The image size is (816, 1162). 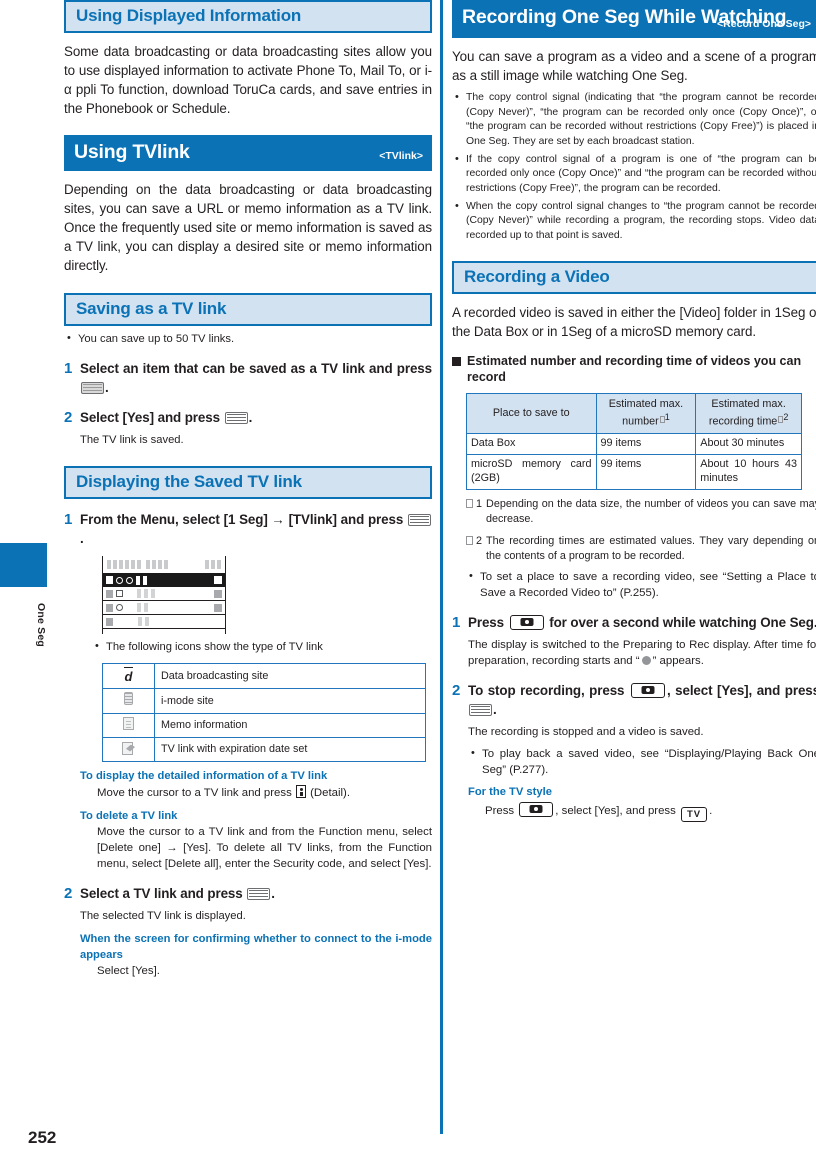 What do you see at coordinates (248, 310) in the screenshot?
I see `heading-saving-as-tvlink: Saving as a TV link` at bounding box center [248, 310].